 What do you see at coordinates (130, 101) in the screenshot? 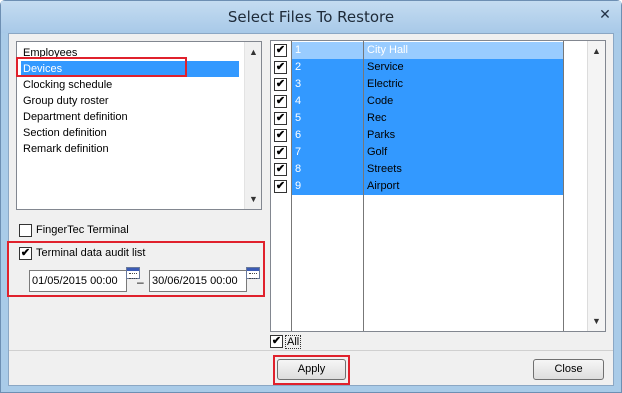
I see `list-item-group-duty-roster: Group duty roster` at bounding box center [130, 101].